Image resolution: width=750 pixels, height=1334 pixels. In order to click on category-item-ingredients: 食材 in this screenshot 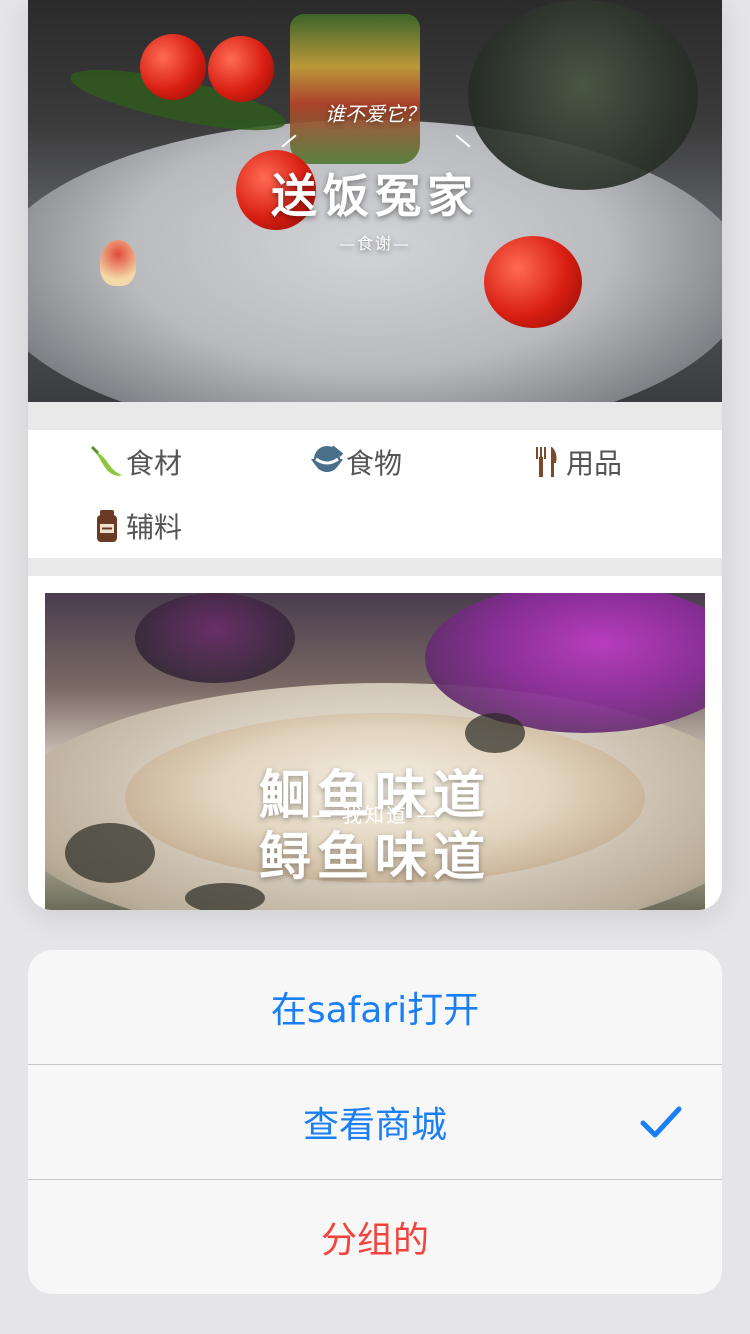, I will do `click(136, 462)`.